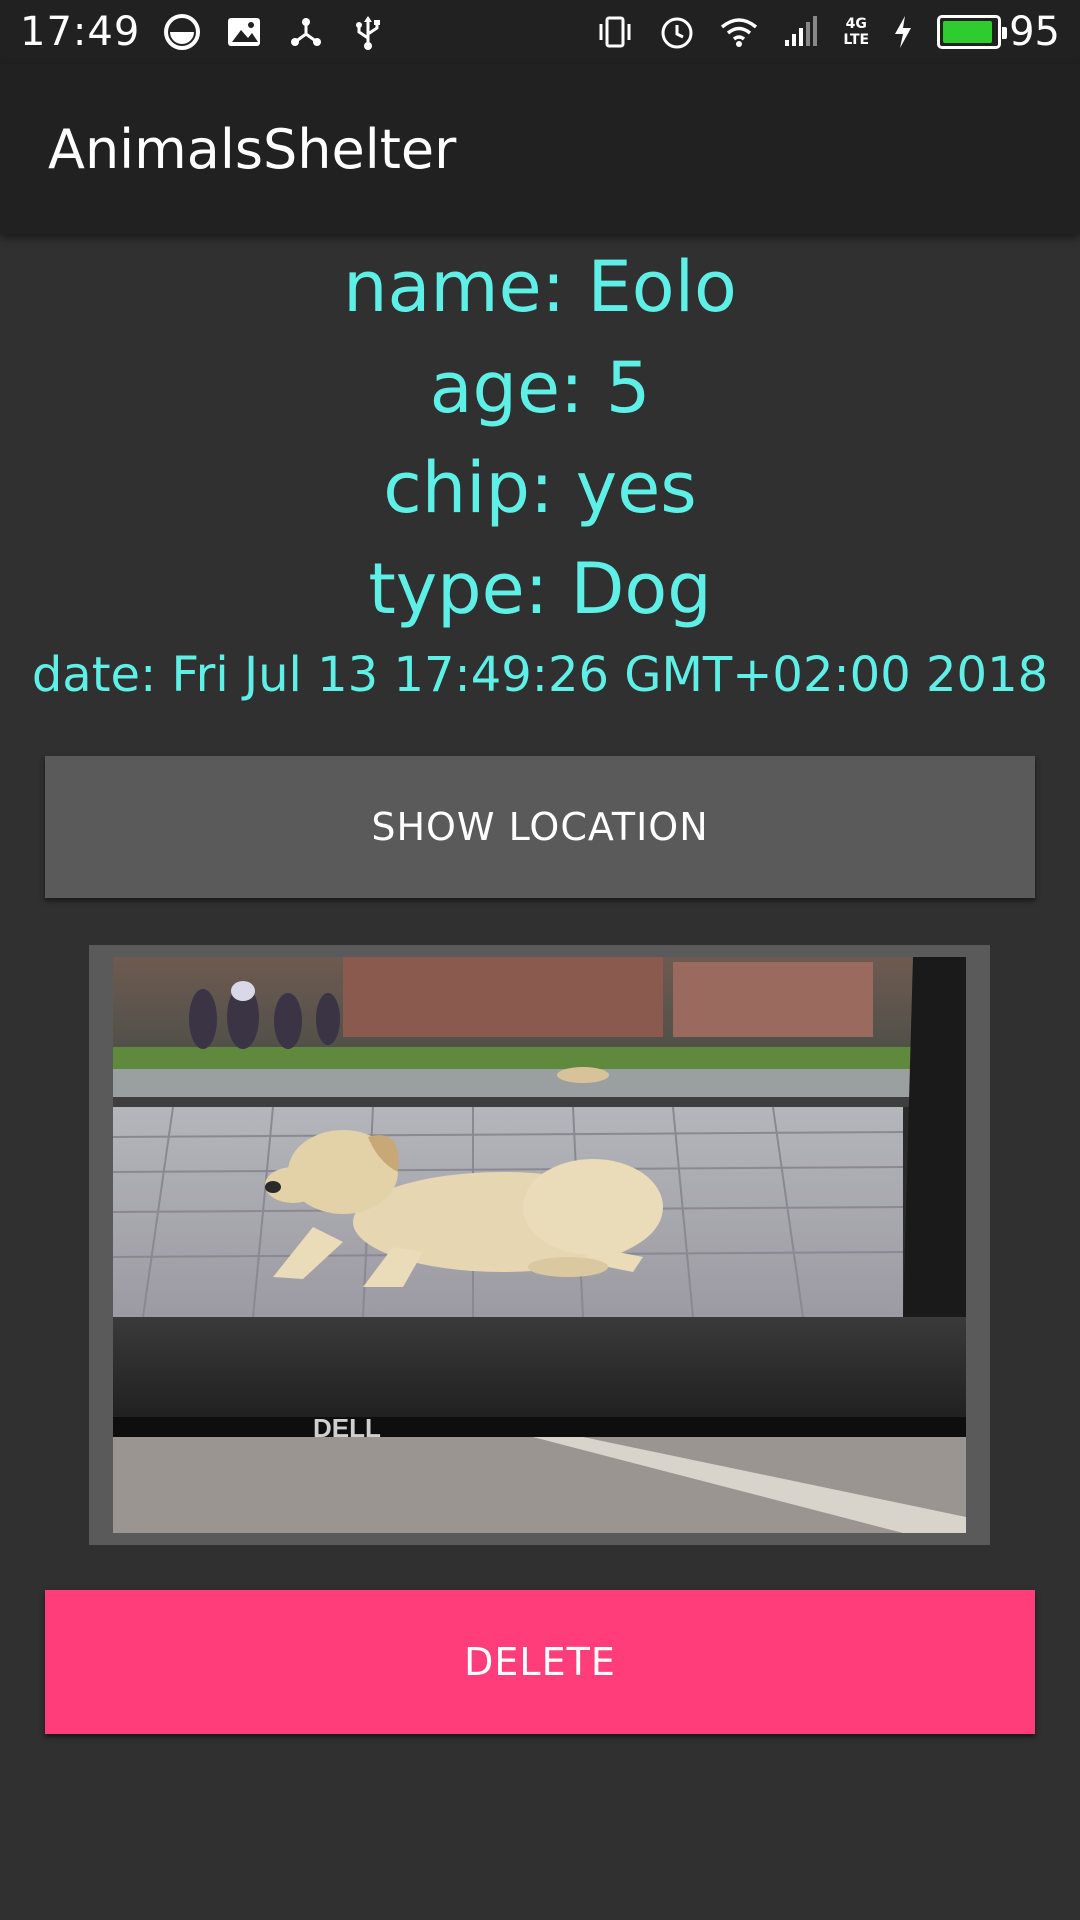 The image size is (1080, 1920). I want to click on vibrate-icon, so click(615, 32).